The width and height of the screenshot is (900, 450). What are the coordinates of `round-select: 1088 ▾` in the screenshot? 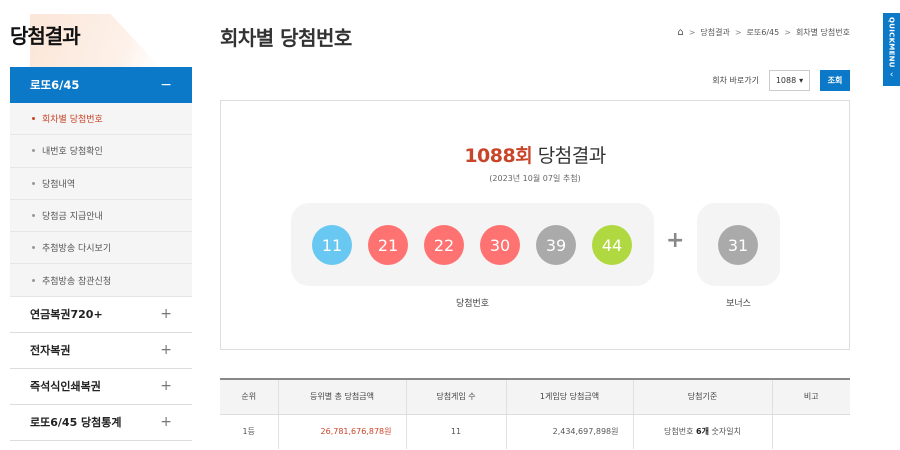 It's located at (789, 80).